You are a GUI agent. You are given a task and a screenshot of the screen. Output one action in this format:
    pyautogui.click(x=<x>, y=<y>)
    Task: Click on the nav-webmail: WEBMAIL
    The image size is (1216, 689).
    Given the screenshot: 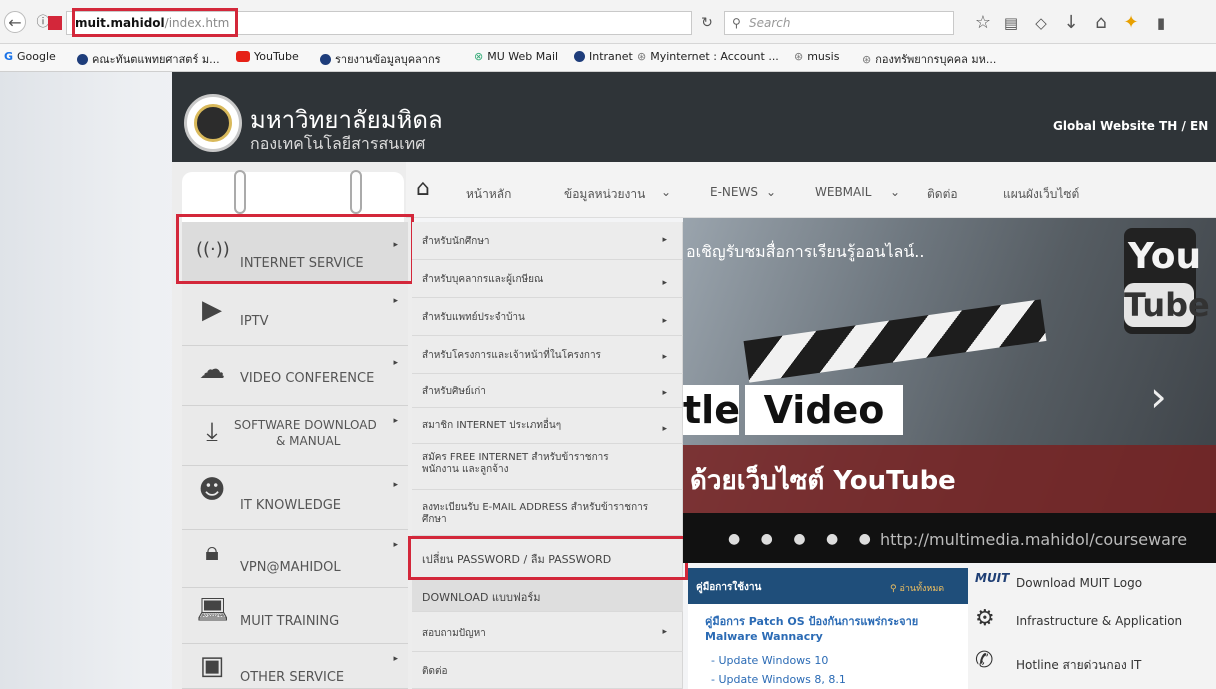 What is the action you would take?
    pyautogui.click(x=843, y=192)
    